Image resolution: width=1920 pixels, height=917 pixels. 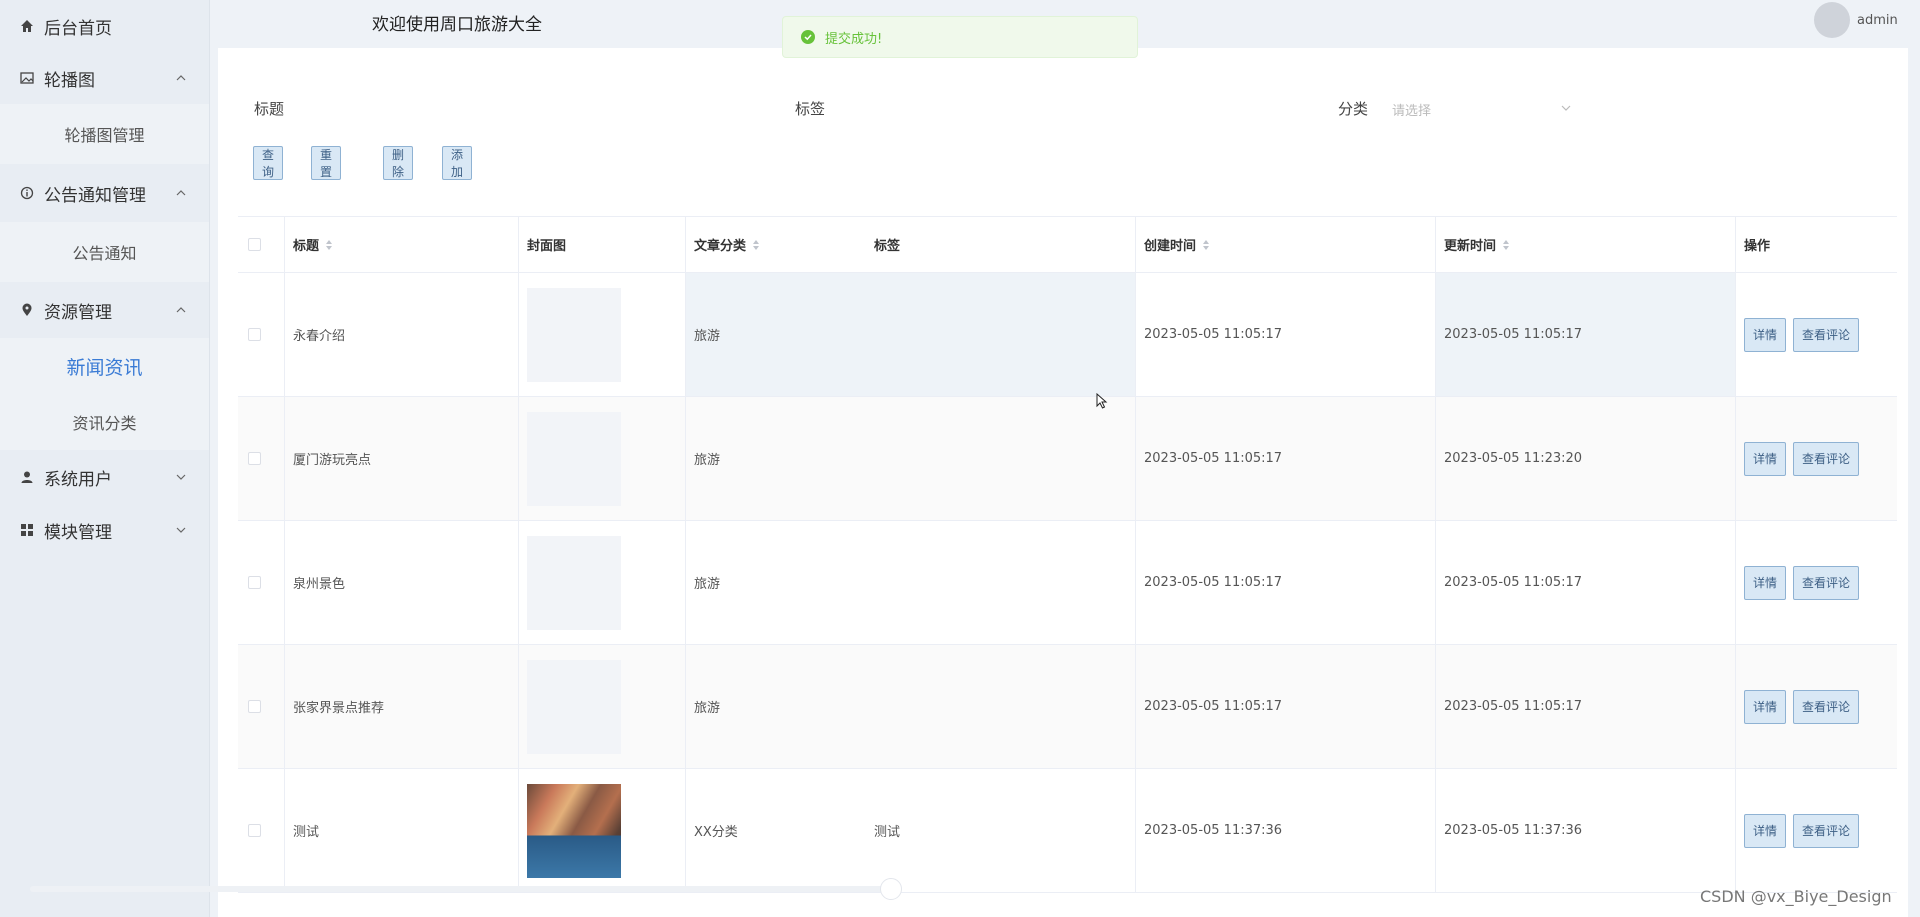 I want to click on col-cover: 封面图, so click(x=602, y=244).